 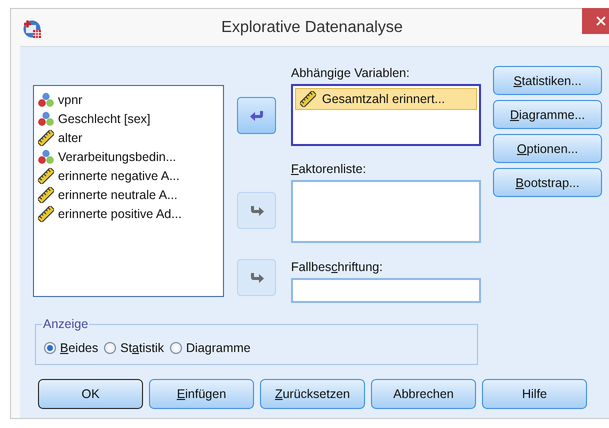 I want to click on dialog-button: Hilfe, so click(x=534, y=394).